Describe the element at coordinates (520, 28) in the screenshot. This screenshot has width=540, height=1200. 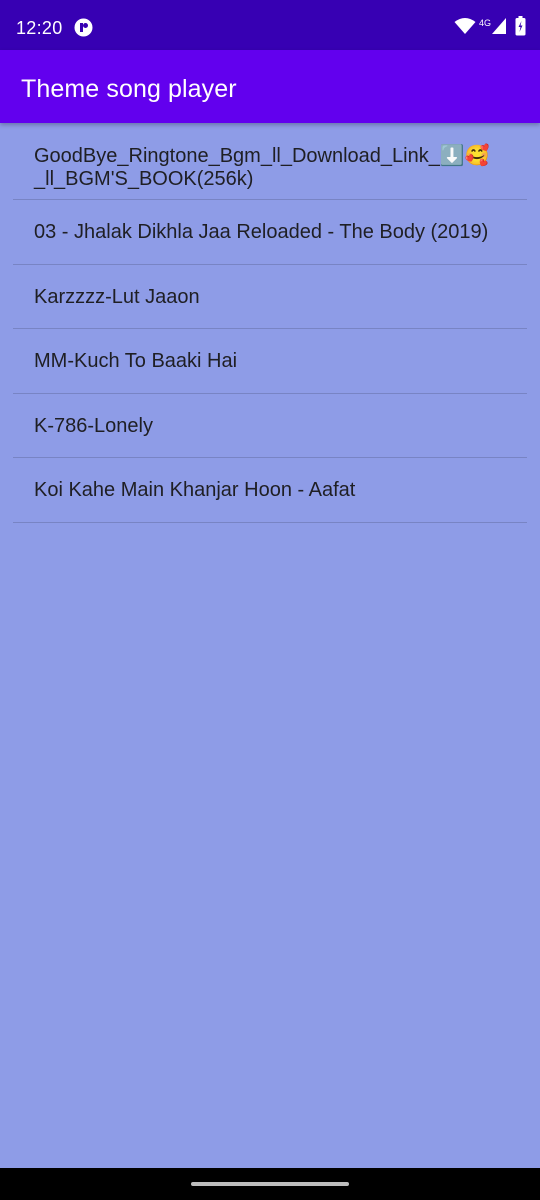
I see `battery-icon` at that location.